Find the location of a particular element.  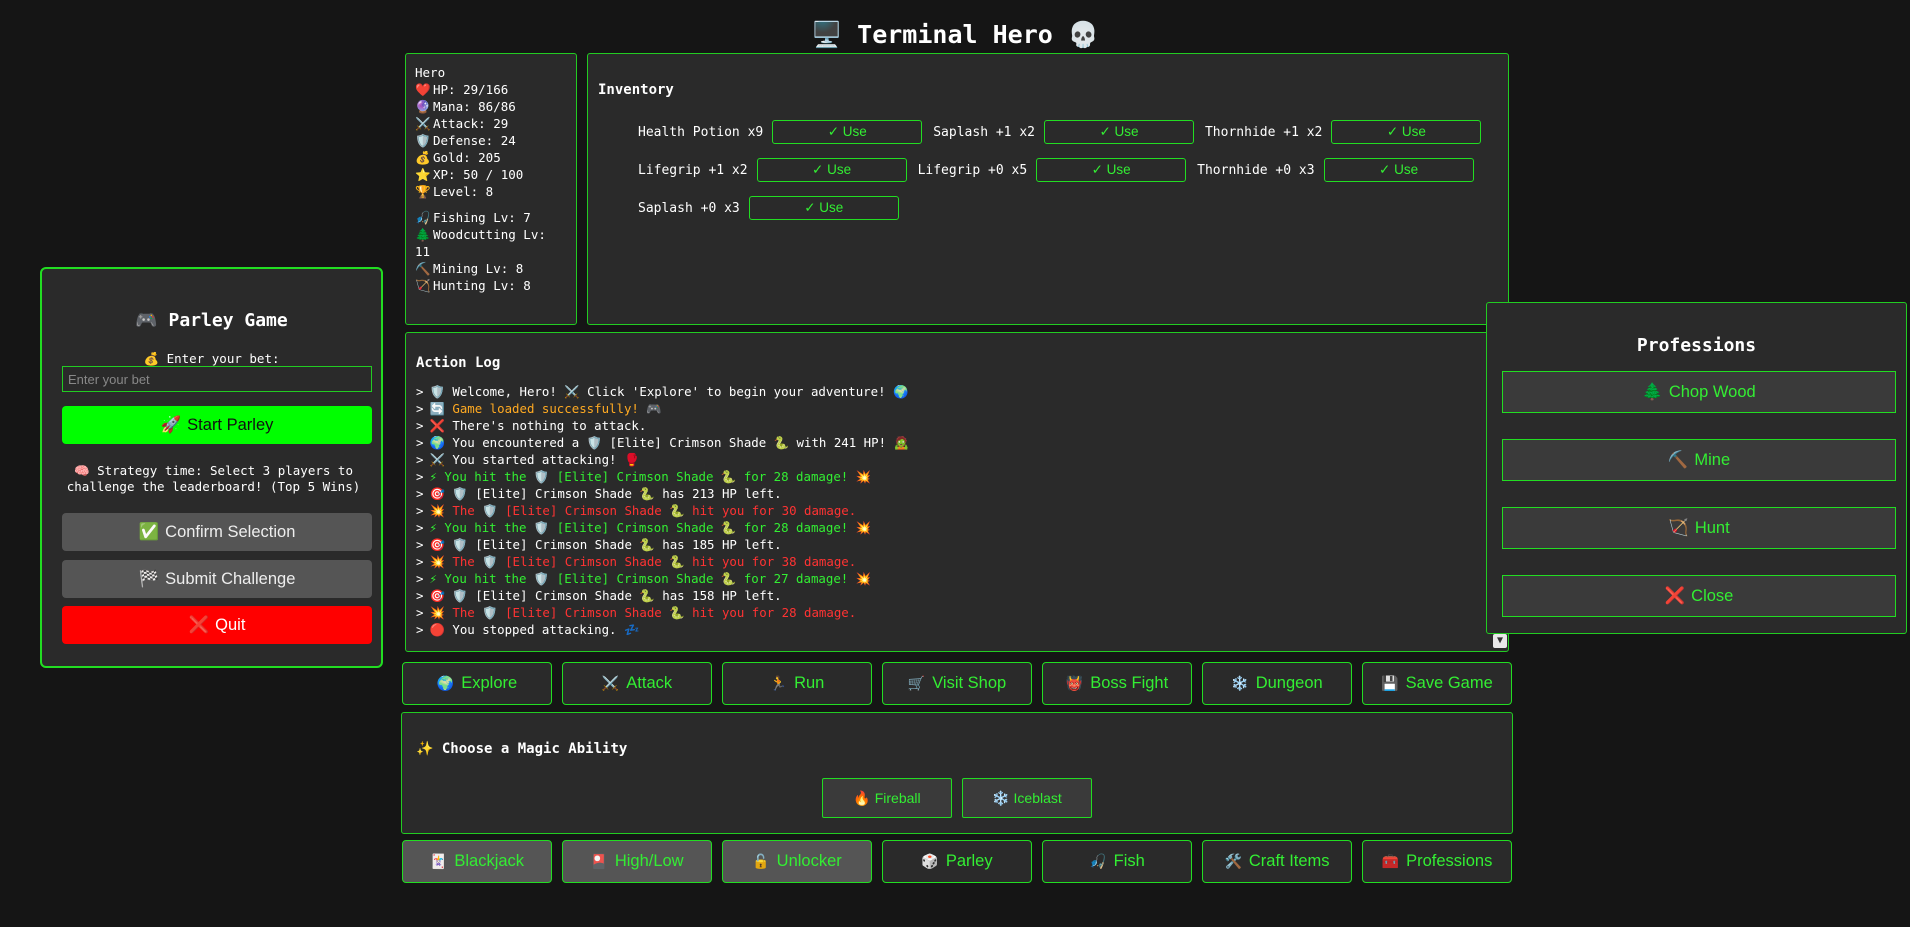

iceblast-button: ❄️ Iceblast is located at coordinates (1027, 798).